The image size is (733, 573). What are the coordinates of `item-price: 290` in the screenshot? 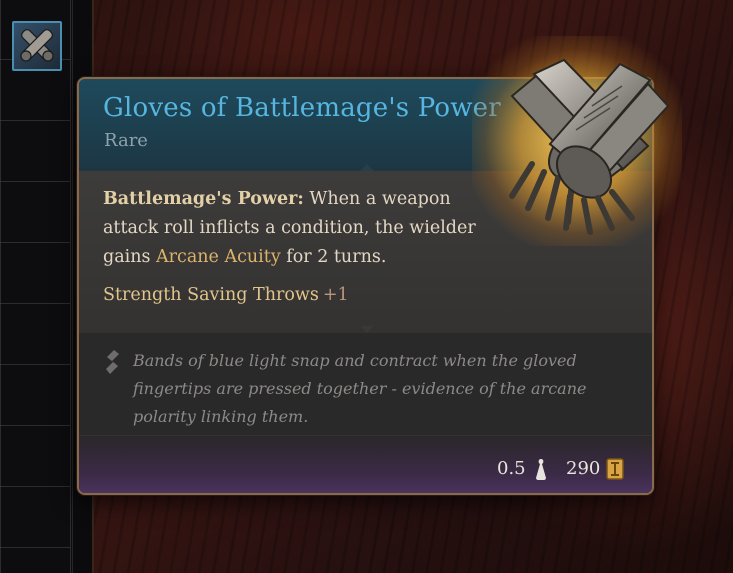 It's located at (583, 468).